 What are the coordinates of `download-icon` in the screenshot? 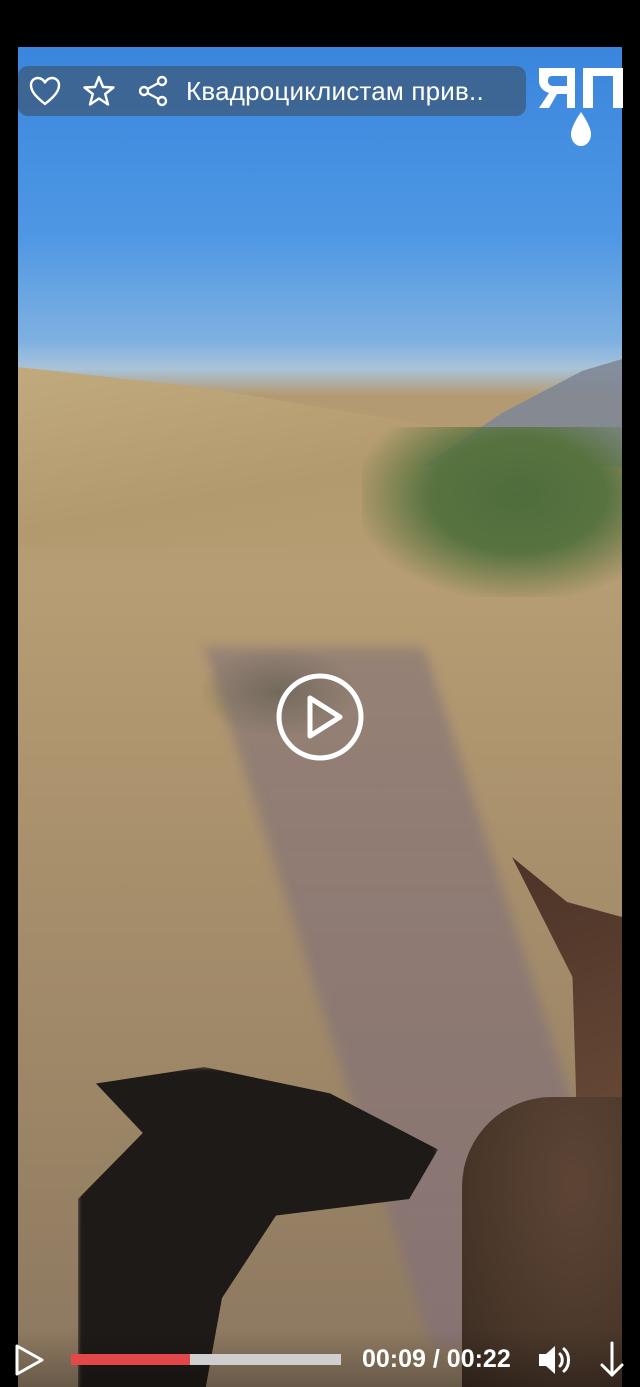 It's located at (612, 1360).